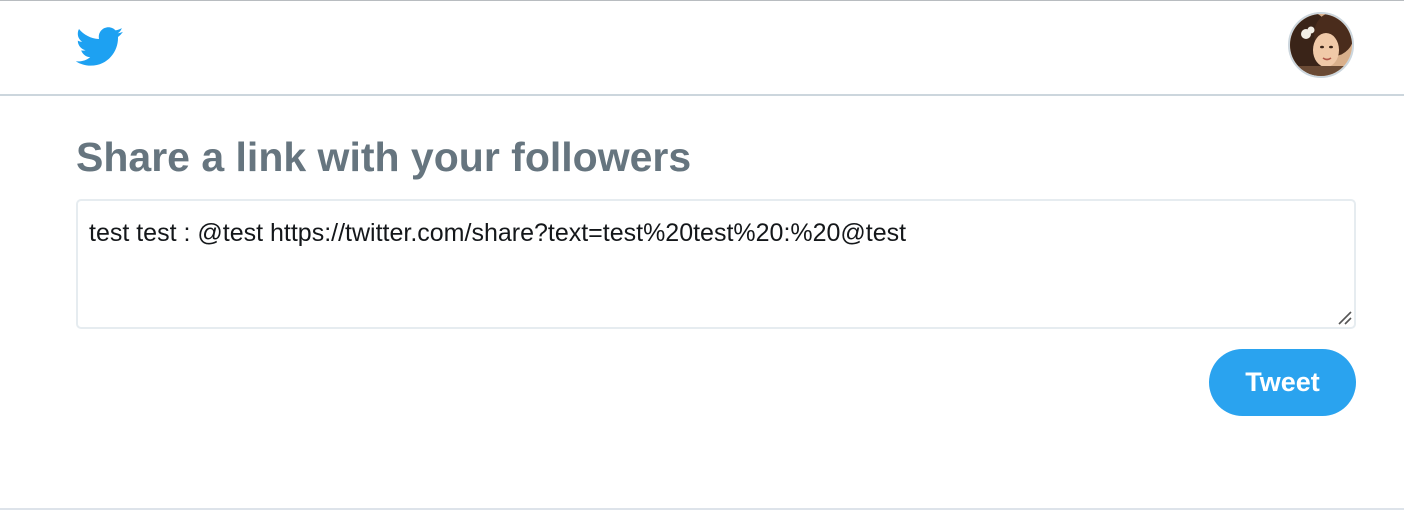 This screenshot has width=1404, height=510. I want to click on user-avatar, so click(1321, 45).